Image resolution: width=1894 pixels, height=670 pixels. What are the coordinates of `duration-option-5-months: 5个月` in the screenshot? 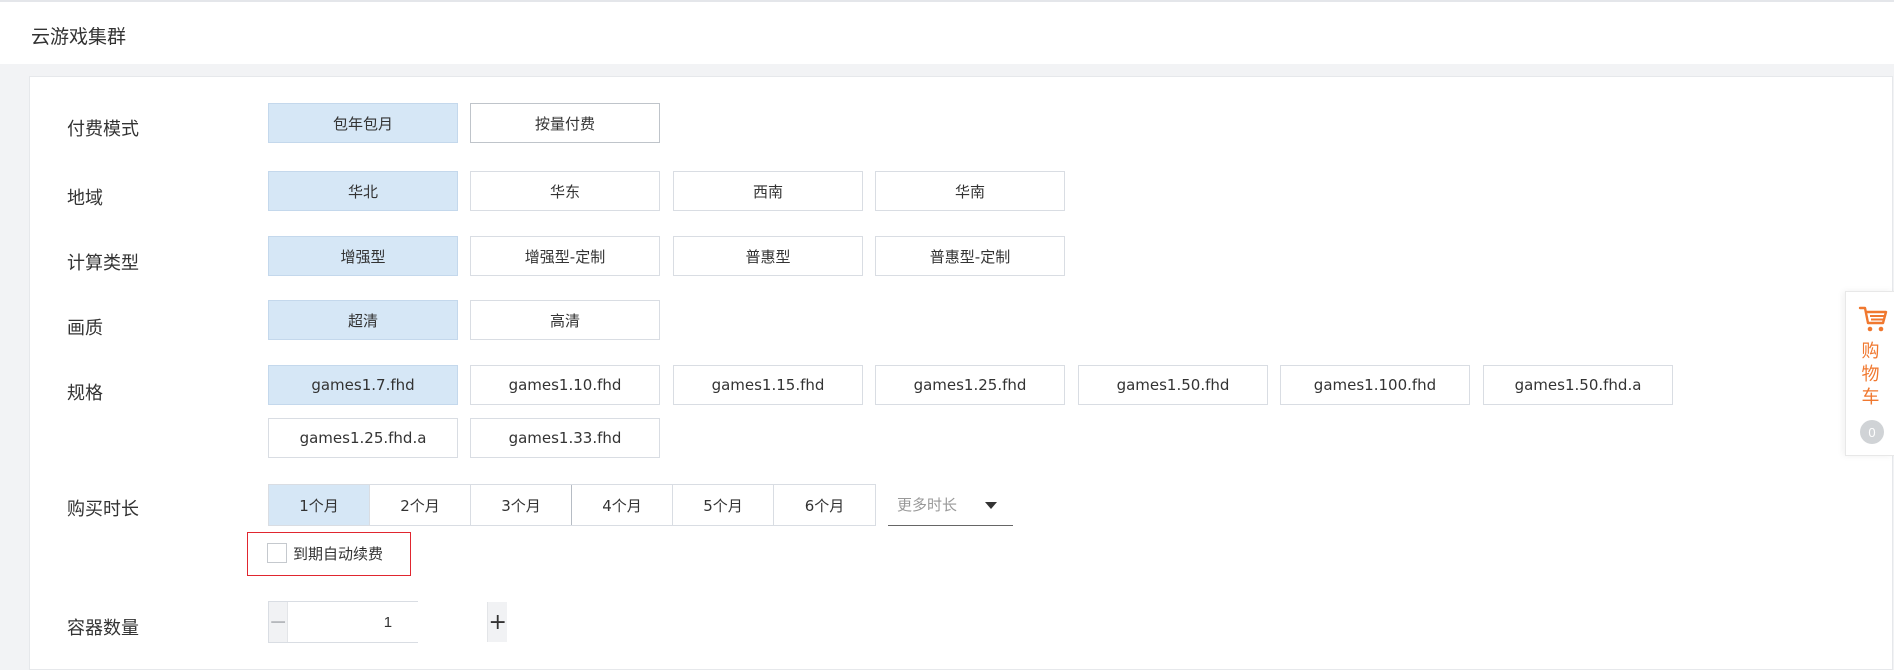 It's located at (723, 505).